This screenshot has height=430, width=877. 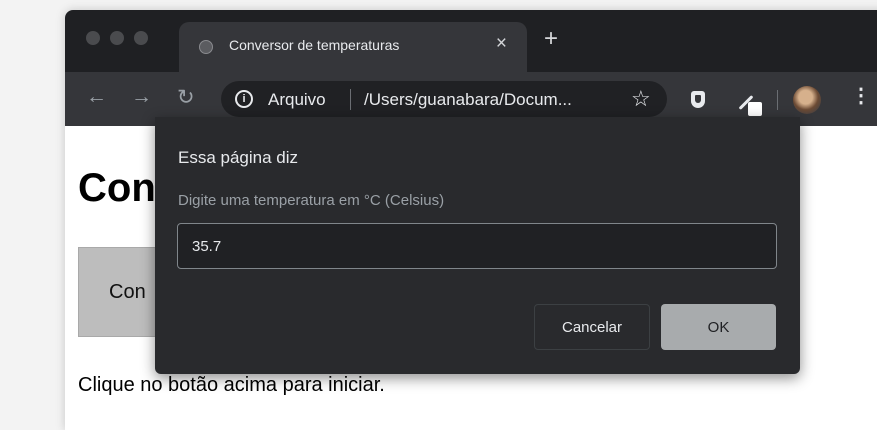 I want to click on globe-icon, so click(x=206, y=47).